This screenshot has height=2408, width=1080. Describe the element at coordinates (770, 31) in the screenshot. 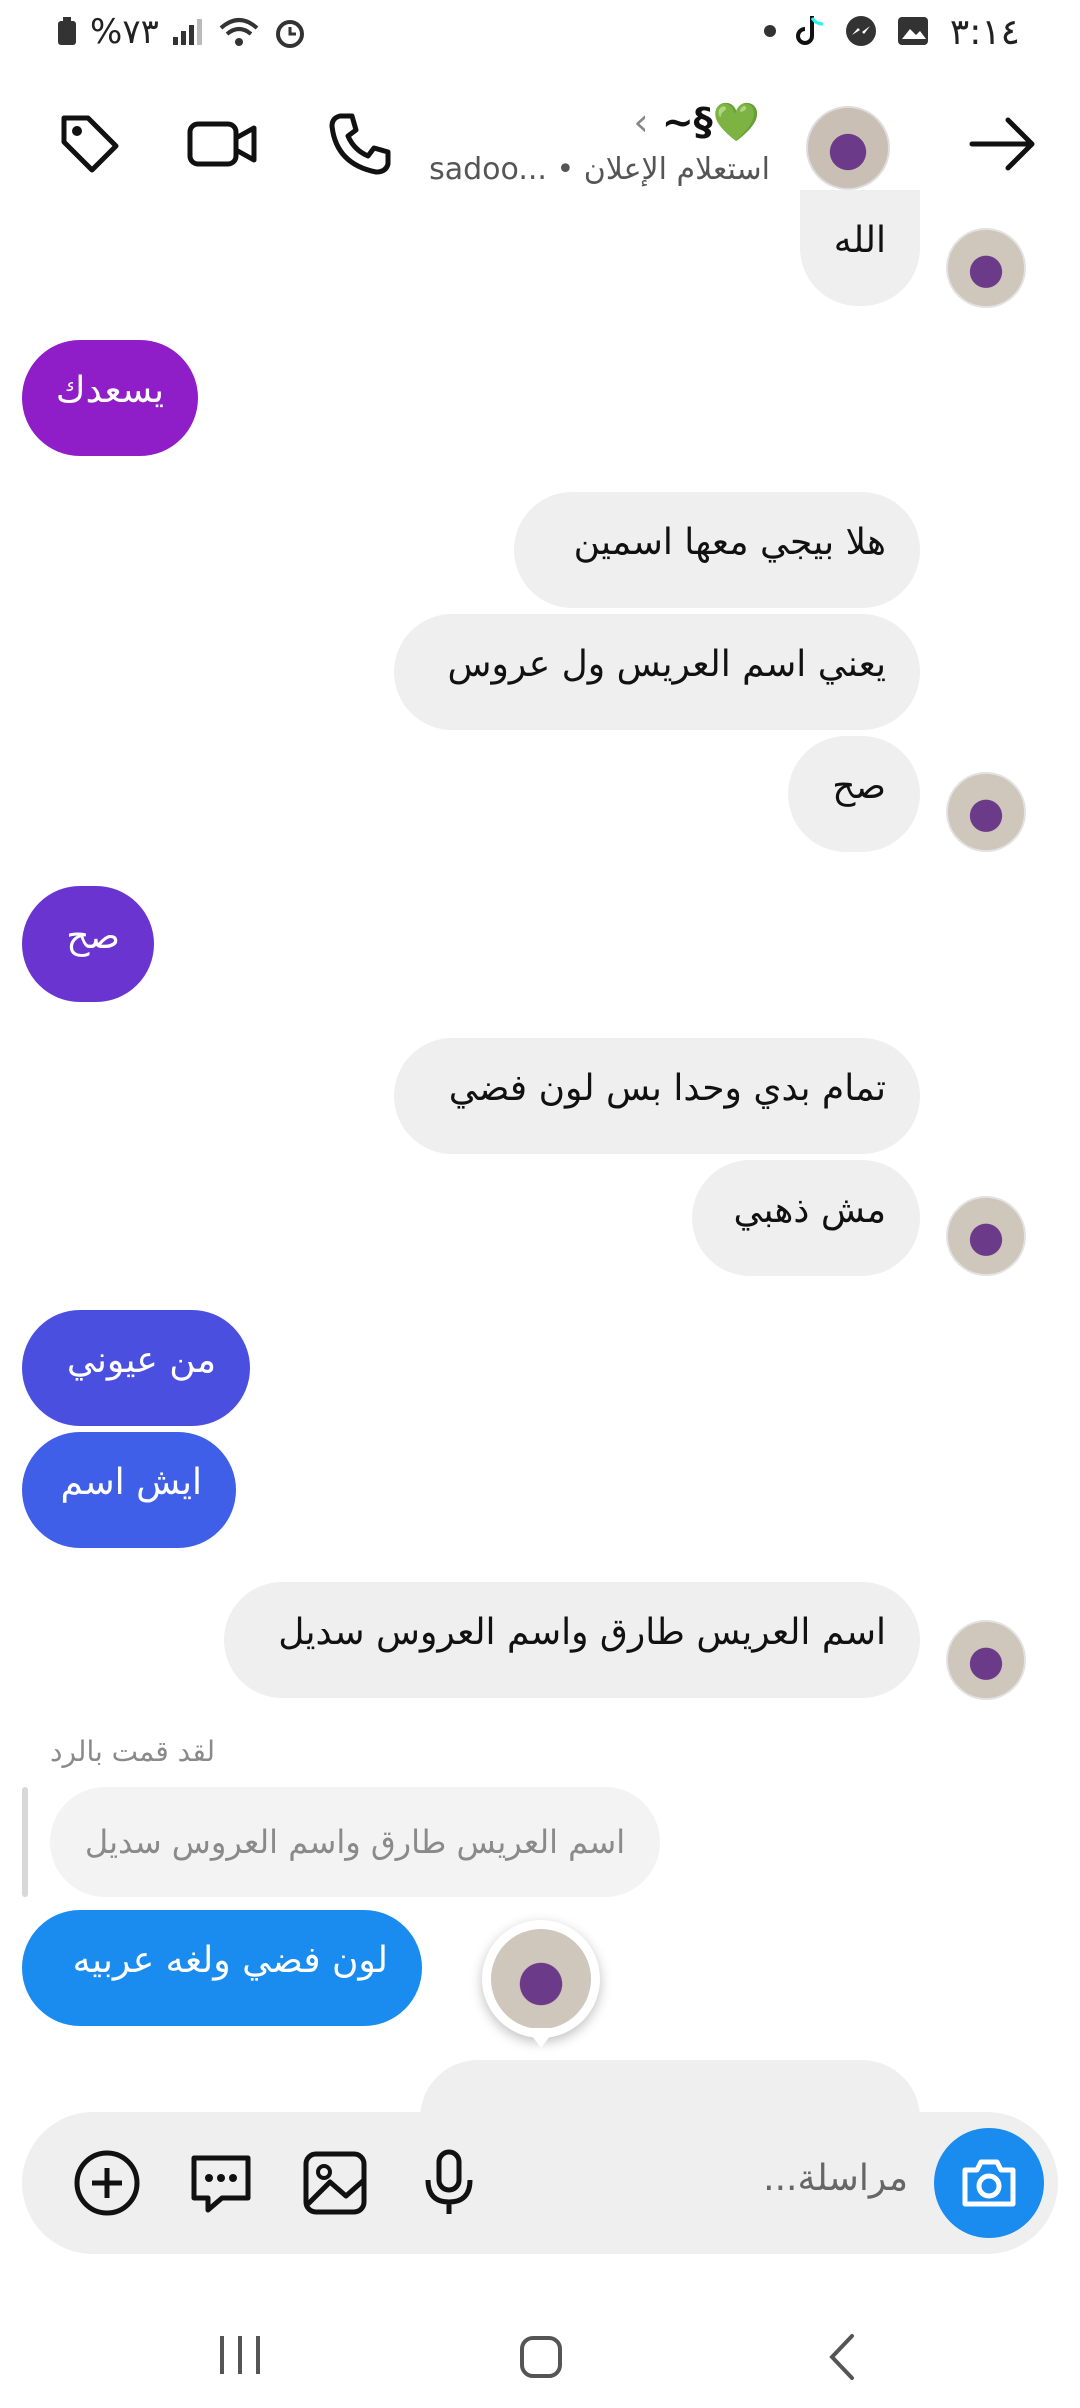

I see `notification-dot-icon` at that location.